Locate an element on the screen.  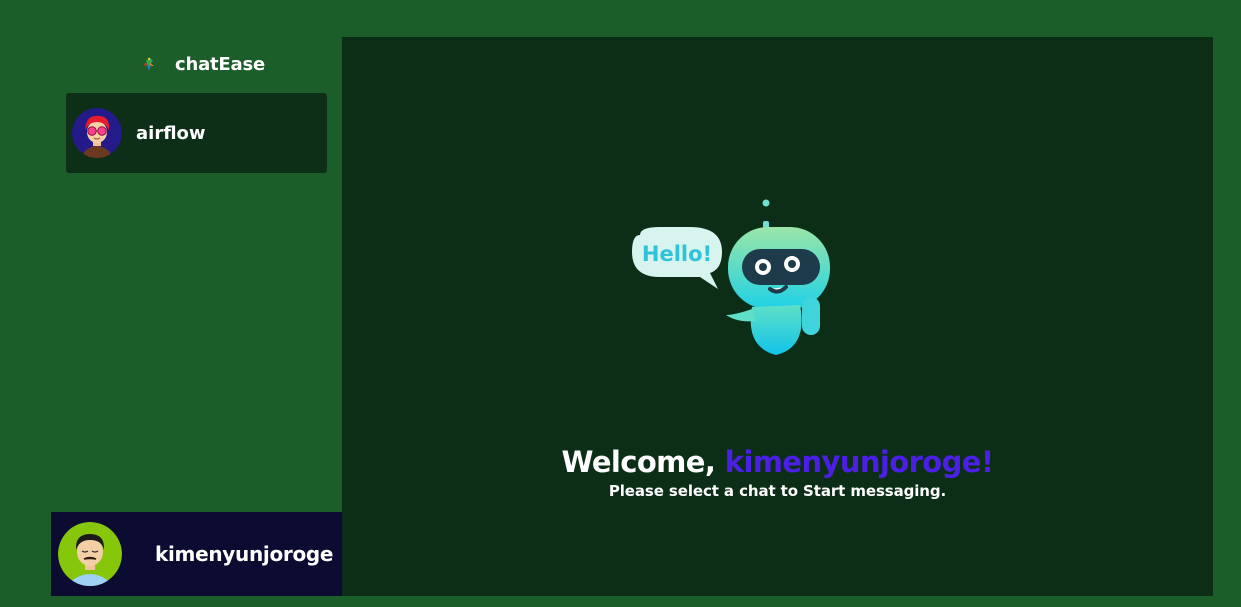
current-user-bar: kimenyunjoroge is located at coordinates (196, 554).